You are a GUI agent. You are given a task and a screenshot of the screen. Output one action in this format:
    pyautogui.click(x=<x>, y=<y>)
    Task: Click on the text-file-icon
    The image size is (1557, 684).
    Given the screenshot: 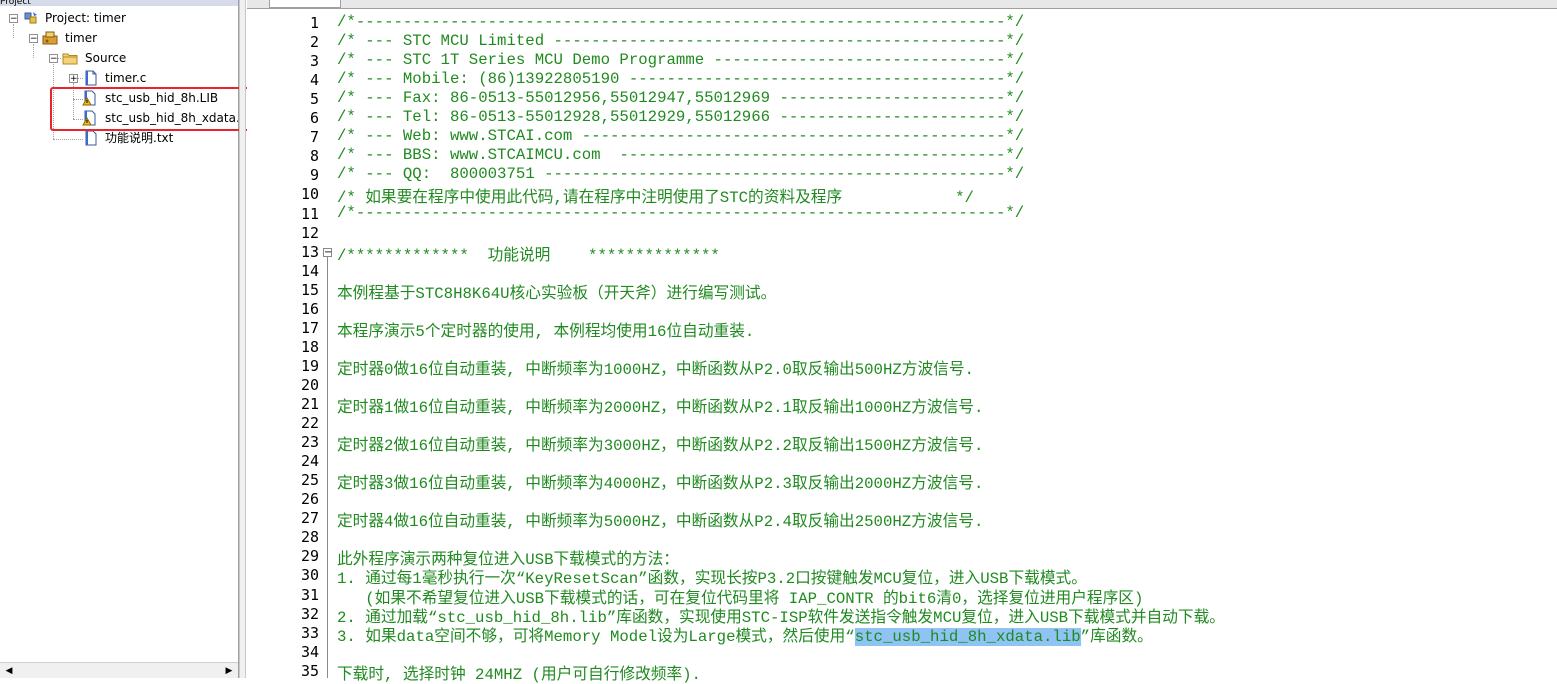 What is the action you would take?
    pyautogui.click(x=91, y=138)
    